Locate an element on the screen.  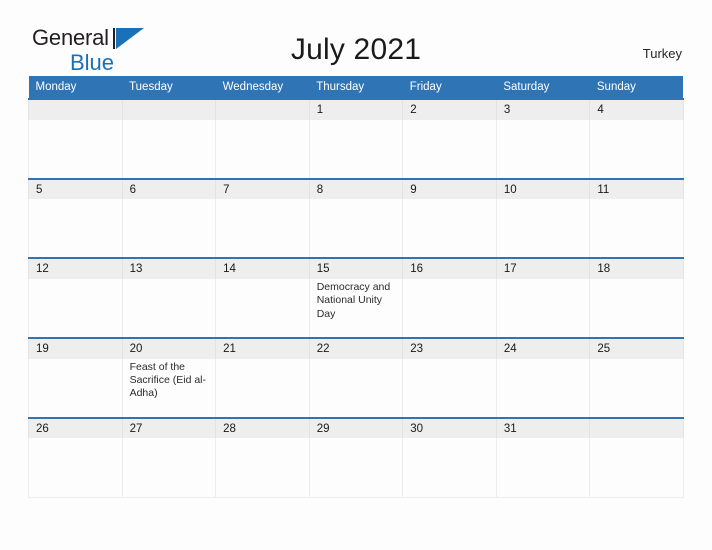
weekday-header-sunday: Sunday is located at coordinates (636, 87).